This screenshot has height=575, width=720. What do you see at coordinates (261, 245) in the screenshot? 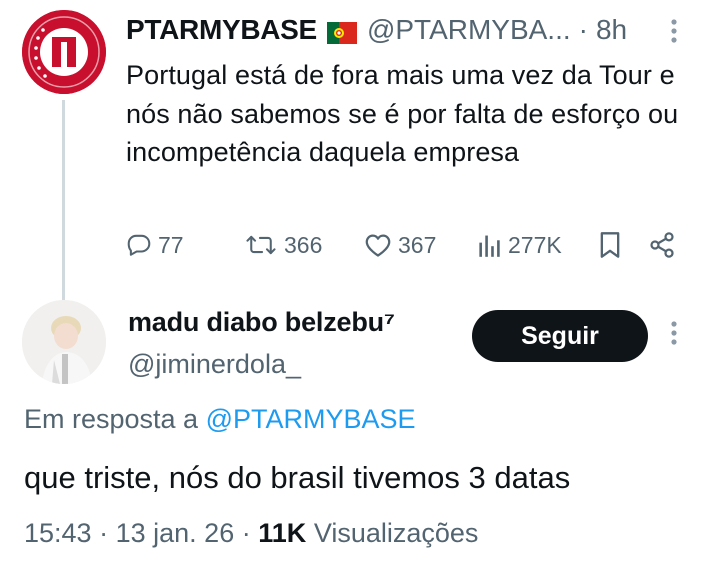
I see `retweet-icon` at bounding box center [261, 245].